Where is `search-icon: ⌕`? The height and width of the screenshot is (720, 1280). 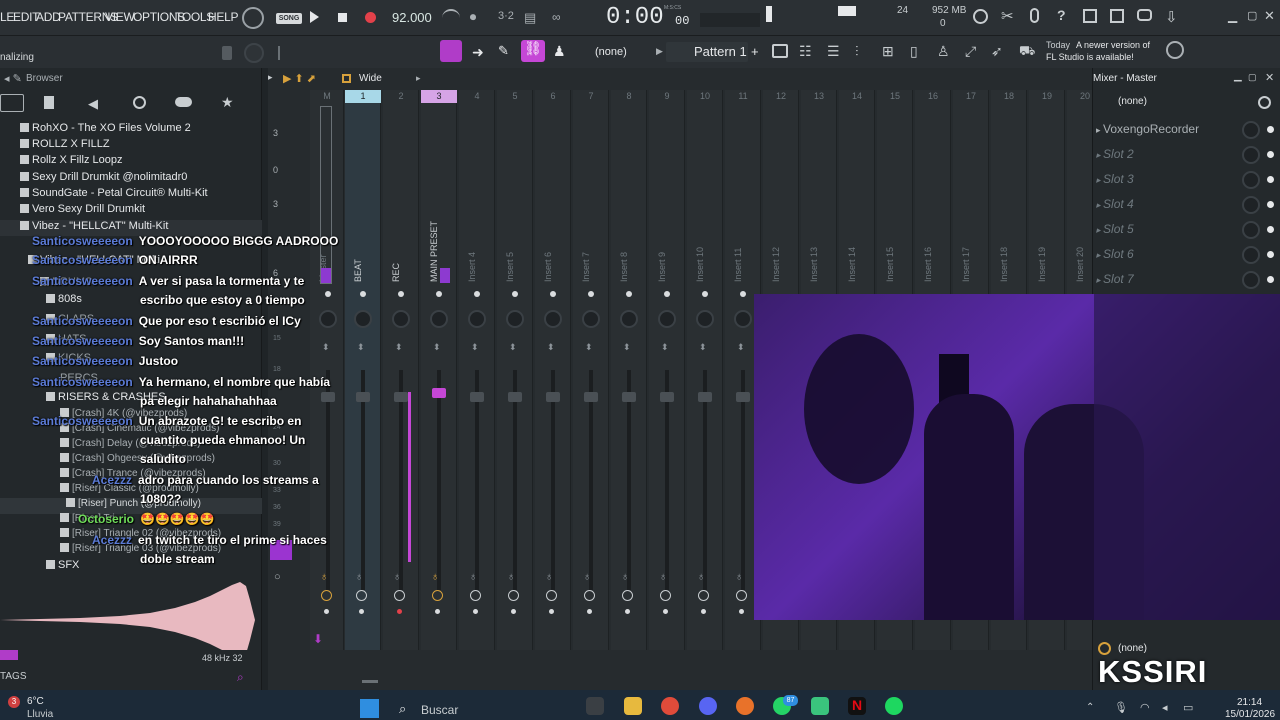 search-icon: ⌕ is located at coordinates (240, 677).